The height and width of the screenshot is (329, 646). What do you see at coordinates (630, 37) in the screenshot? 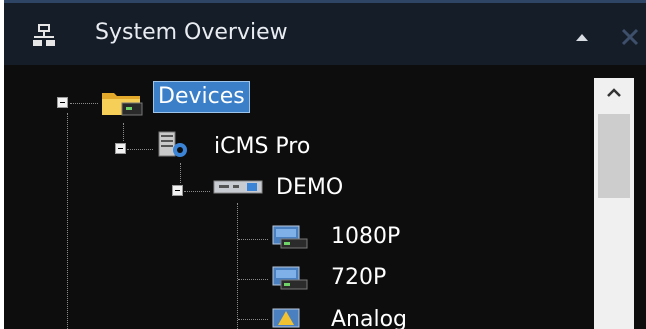
I see `close-icon` at bounding box center [630, 37].